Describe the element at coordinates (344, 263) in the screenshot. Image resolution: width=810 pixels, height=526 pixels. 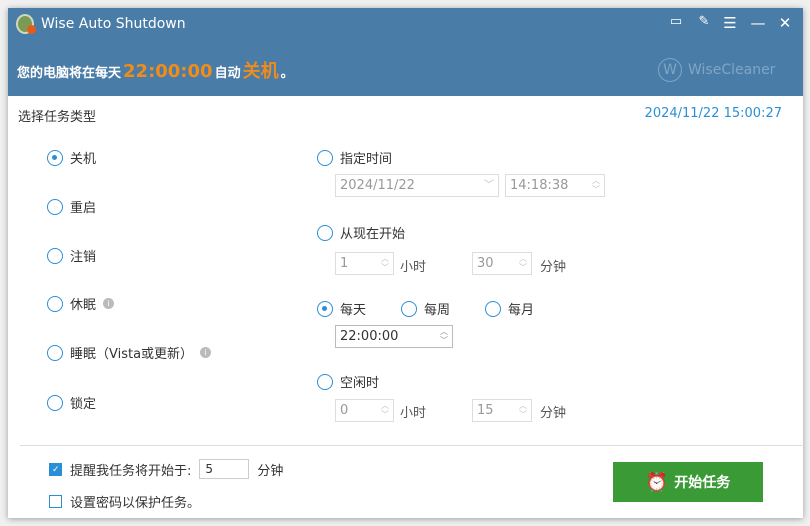
I see `value: 1` at that location.